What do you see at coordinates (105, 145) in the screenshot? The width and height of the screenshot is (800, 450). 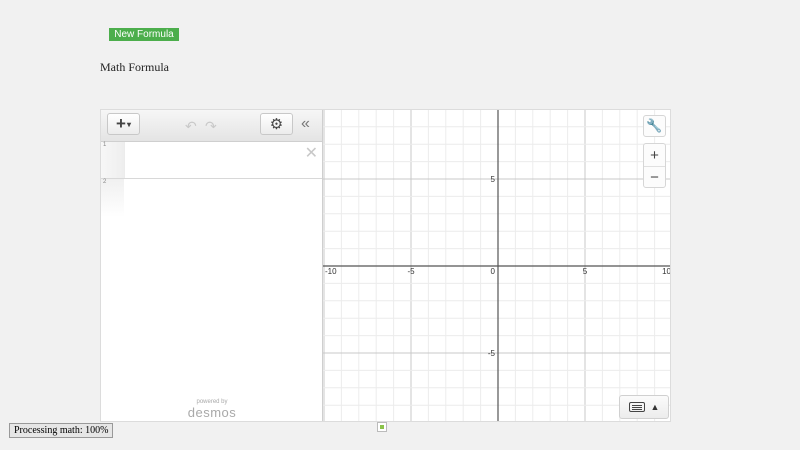 I see `row-index: 1` at bounding box center [105, 145].